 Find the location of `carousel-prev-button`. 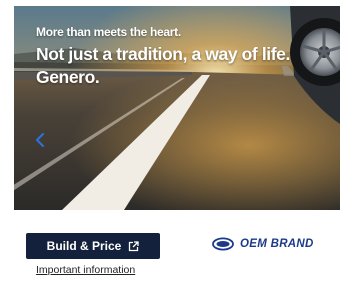

carousel-prev-button is located at coordinates (40, 140).